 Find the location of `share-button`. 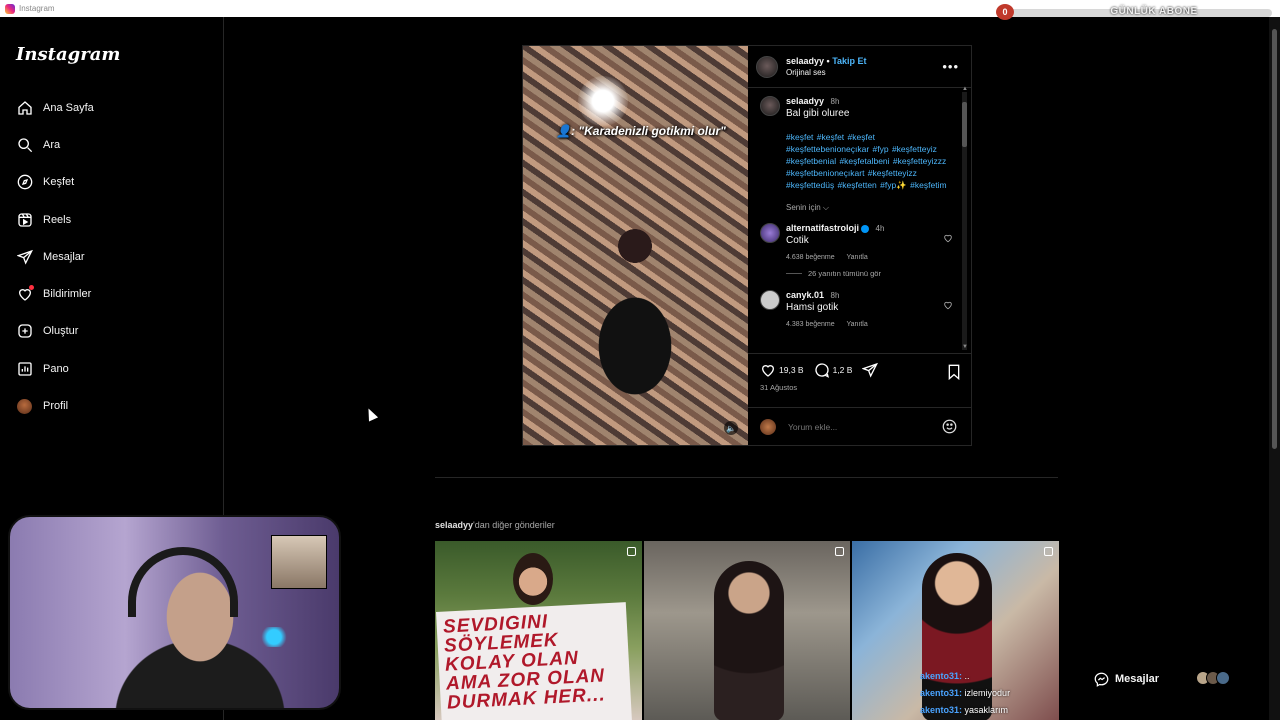

share-button is located at coordinates (871, 370).